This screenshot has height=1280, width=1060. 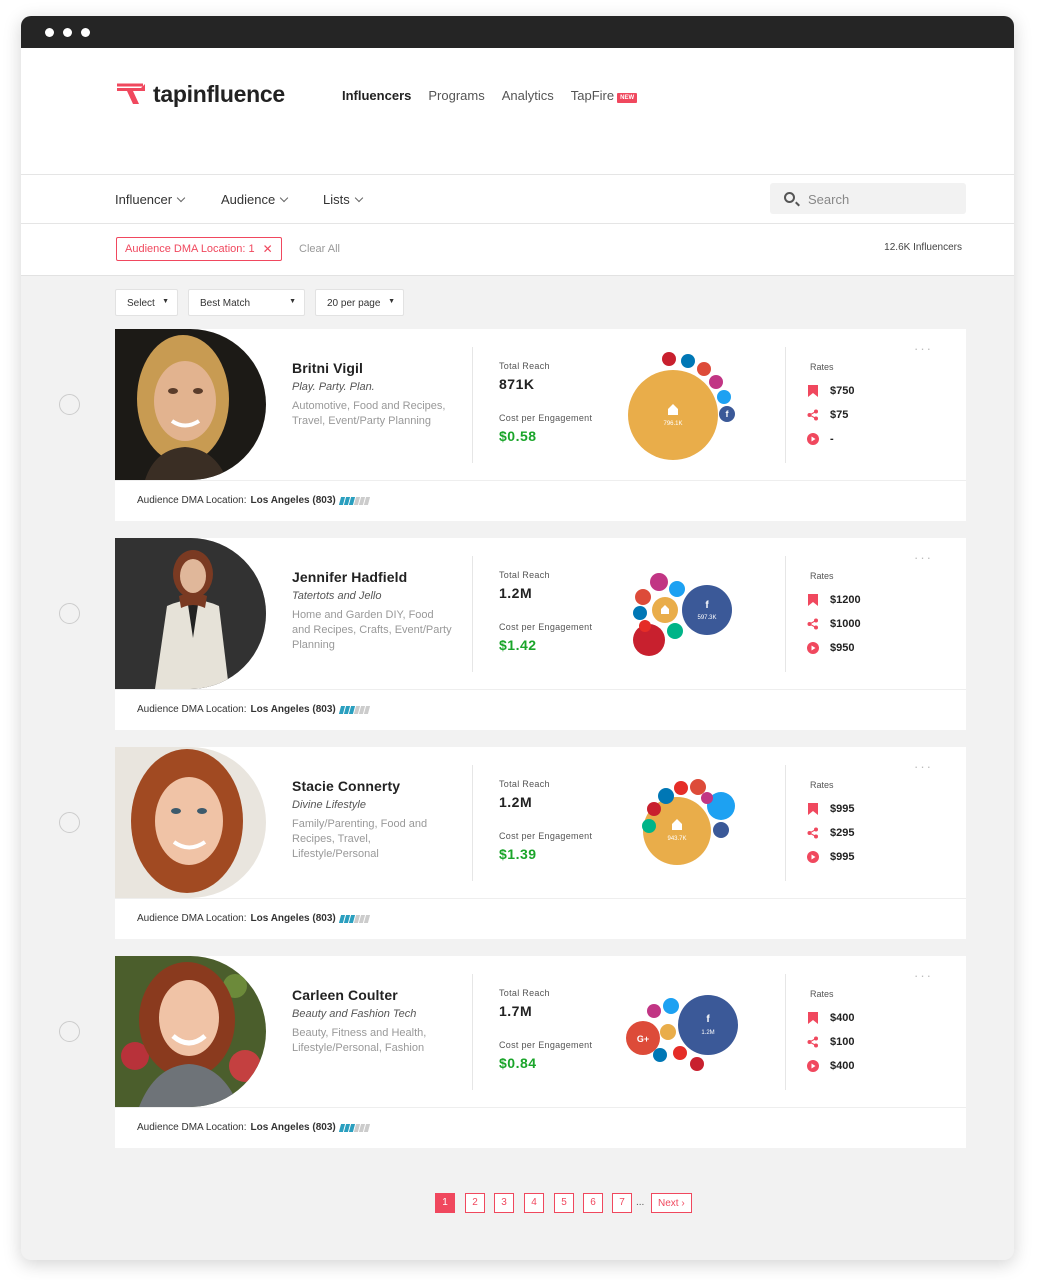 What do you see at coordinates (268, 249) in the screenshot?
I see `close-icon: ✕` at bounding box center [268, 249].